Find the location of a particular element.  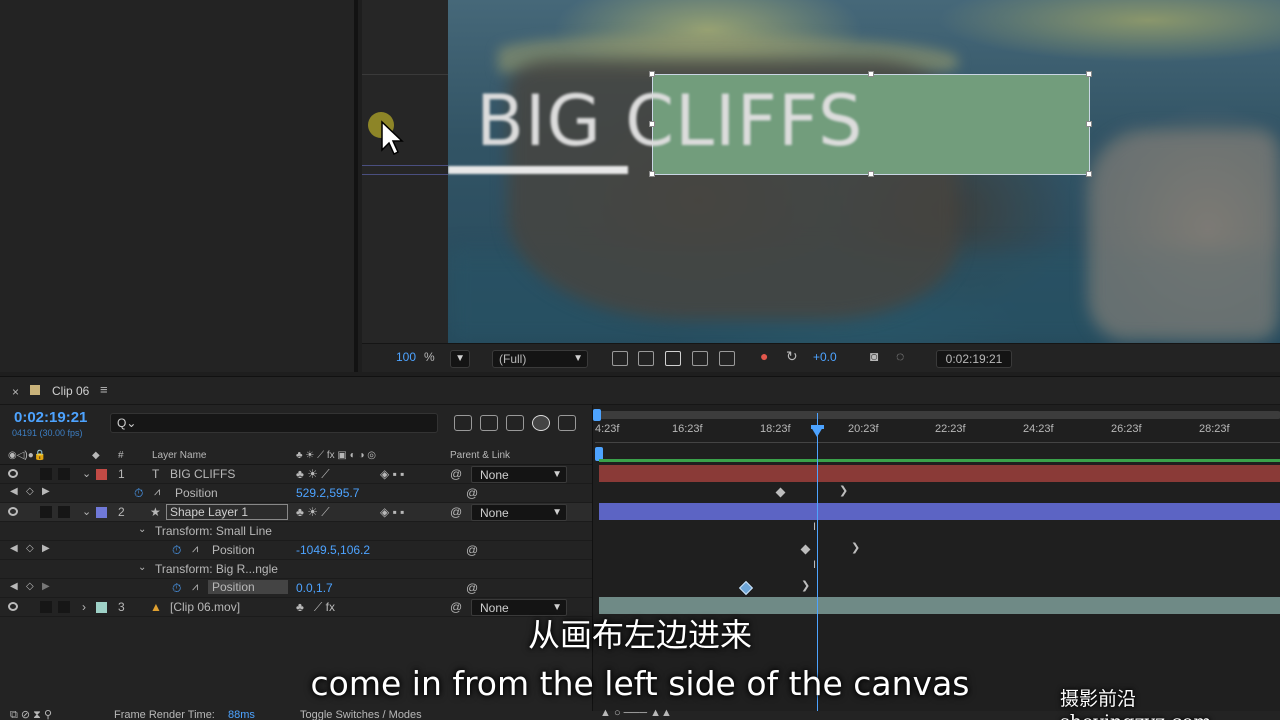

keyframe-selected is located at coordinates (746, 588).